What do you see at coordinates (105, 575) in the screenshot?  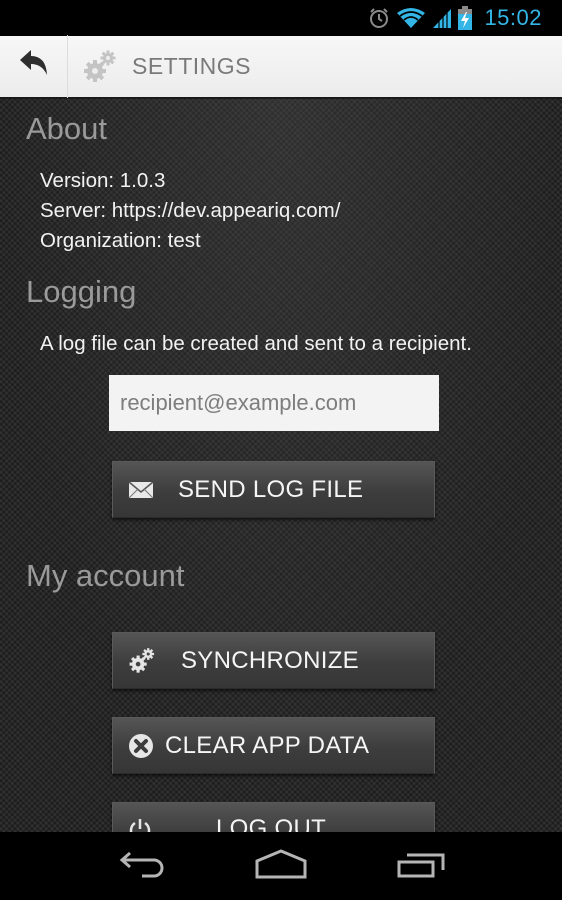 I see `my-account-section-title: My account` at bounding box center [105, 575].